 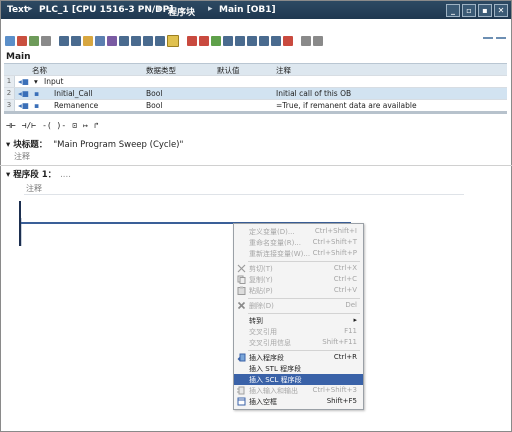 What do you see at coordinates (501, 10) in the screenshot?
I see `close-icon: ✕` at bounding box center [501, 10].